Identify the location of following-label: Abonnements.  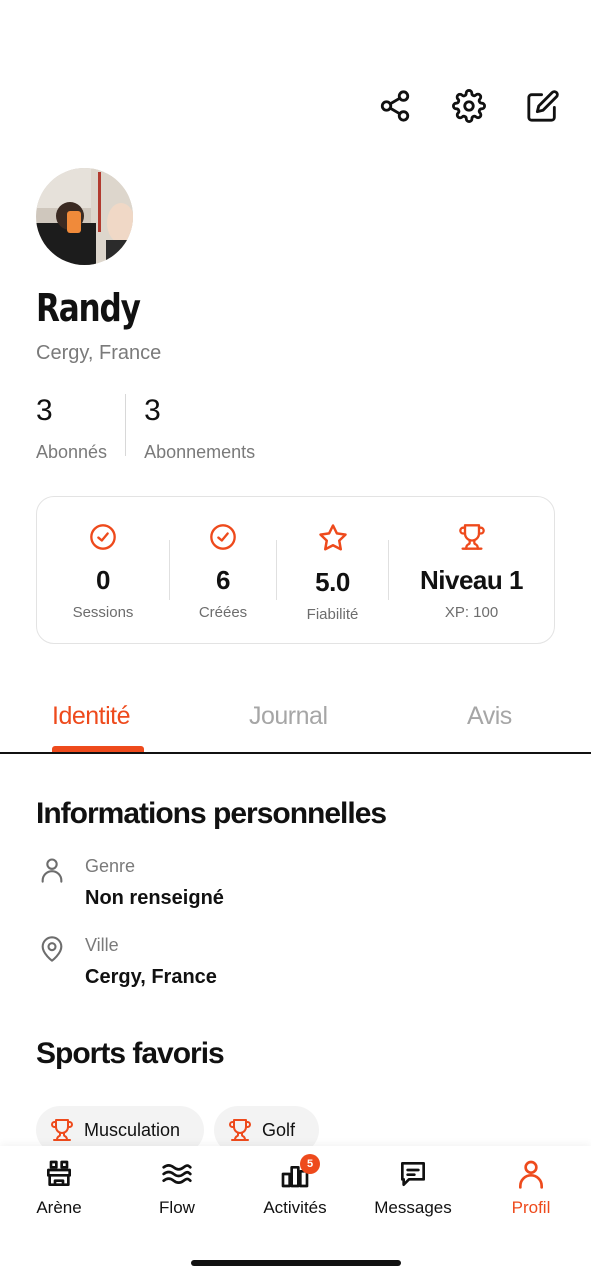
(200, 452).